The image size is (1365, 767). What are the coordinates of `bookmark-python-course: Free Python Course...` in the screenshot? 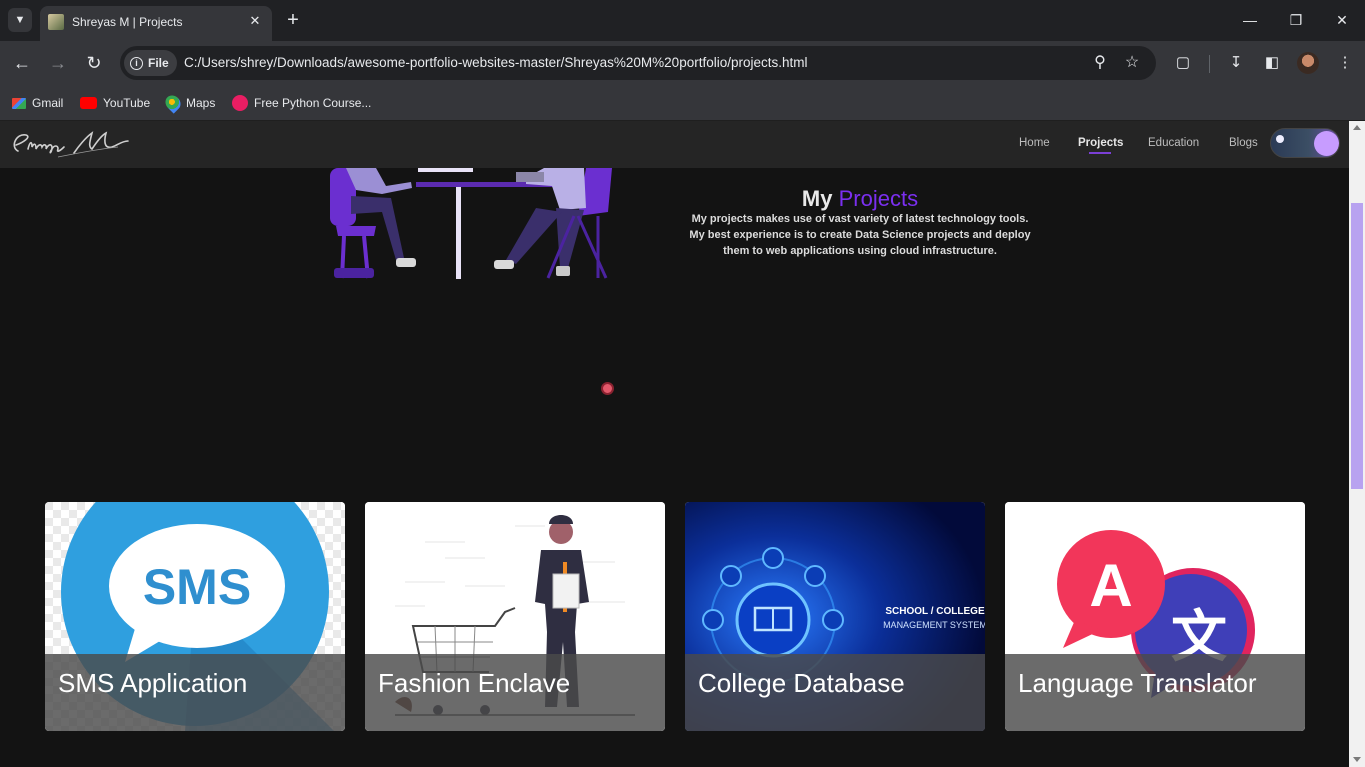 It's located at (301, 103).